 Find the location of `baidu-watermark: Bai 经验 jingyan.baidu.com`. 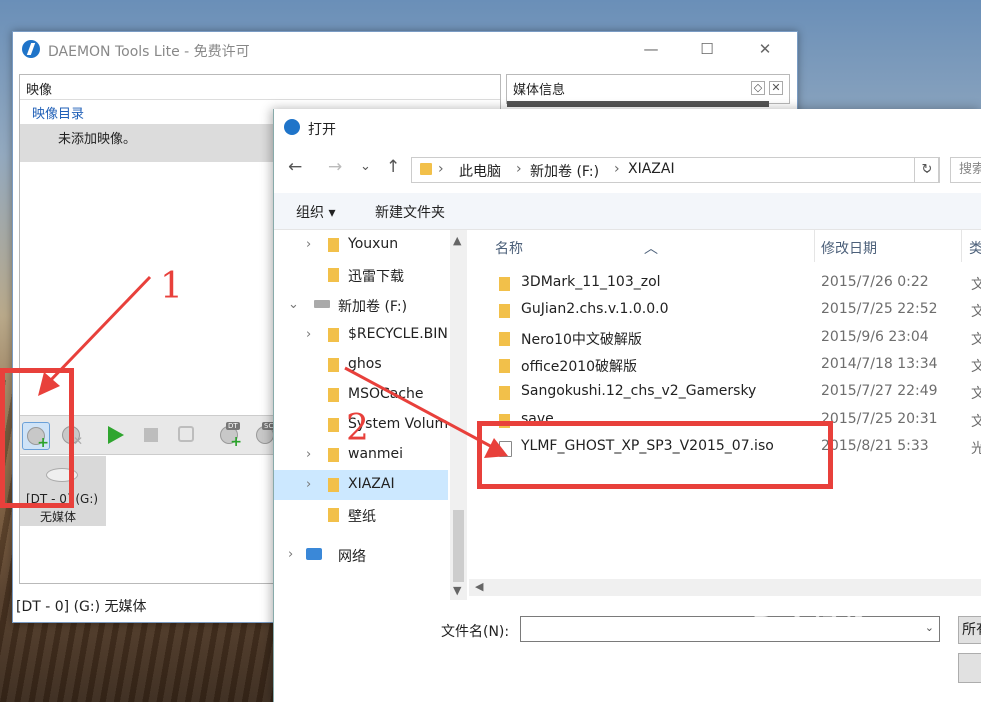

baidu-watermark: Bai 经验 jingyan.baidu.com is located at coordinates (862, 650).